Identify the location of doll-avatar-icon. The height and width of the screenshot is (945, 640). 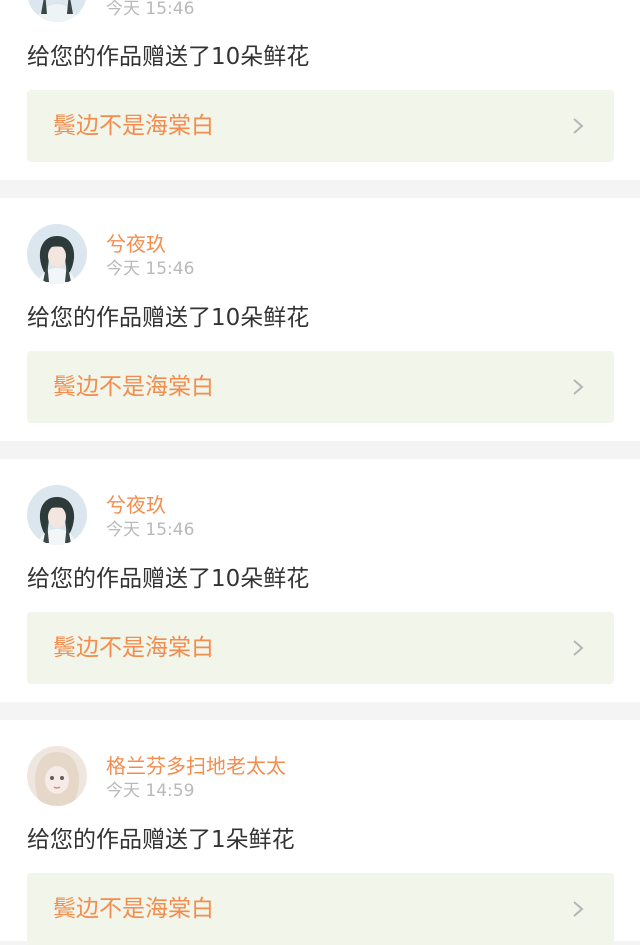
(57, 776).